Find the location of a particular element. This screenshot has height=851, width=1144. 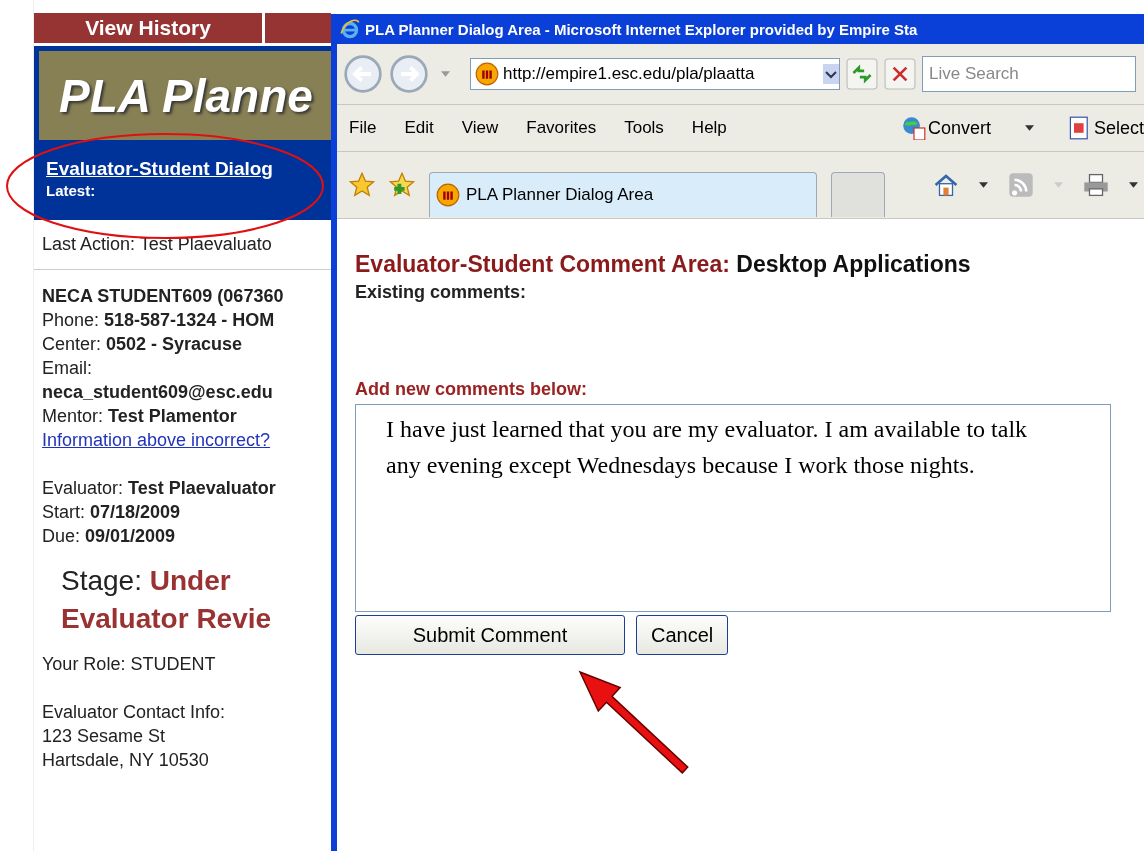

stage-text: Stage: Under Evaluator Revie is located at coordinates (166, 600).